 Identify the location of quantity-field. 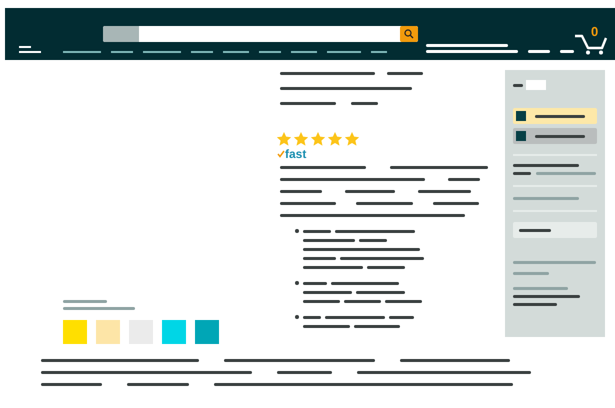
(536, 85).